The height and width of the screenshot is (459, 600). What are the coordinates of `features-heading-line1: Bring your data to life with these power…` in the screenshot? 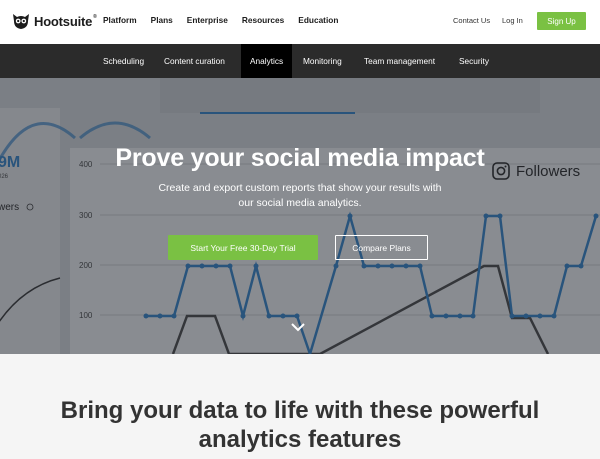 It's located at (300, 410).